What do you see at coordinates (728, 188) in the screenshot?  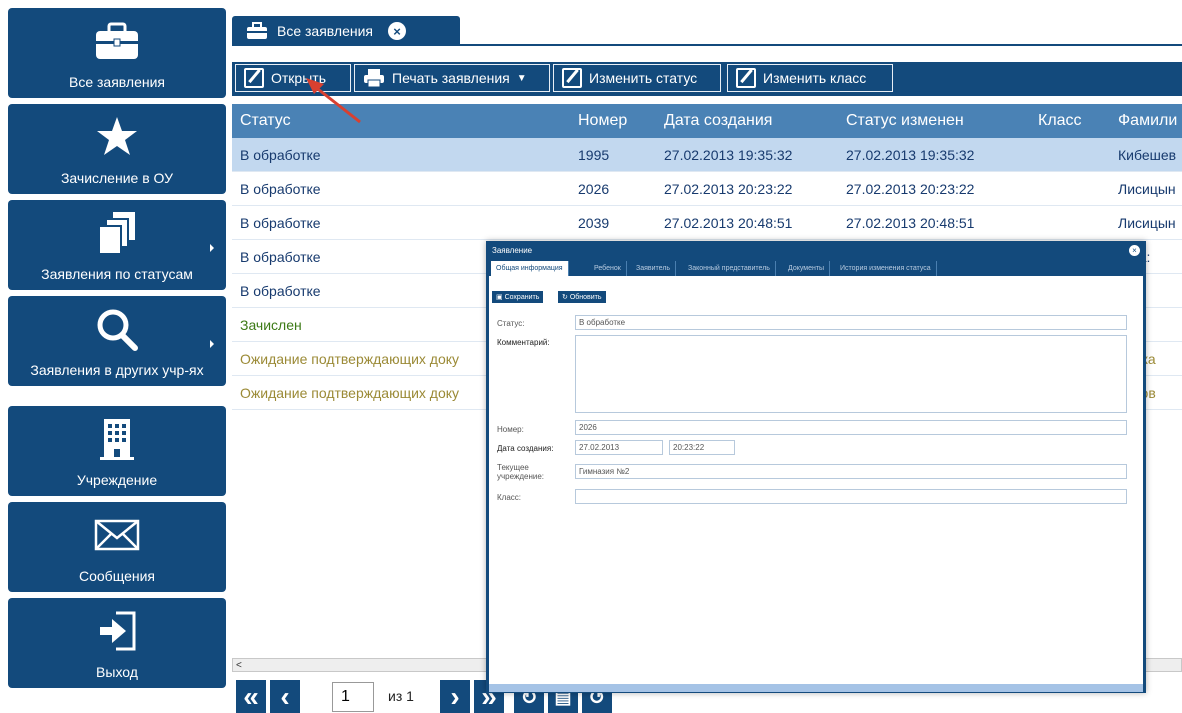 I see `cell-created: 27.02.2013 20:23:22` at bounding box center [728, 188].